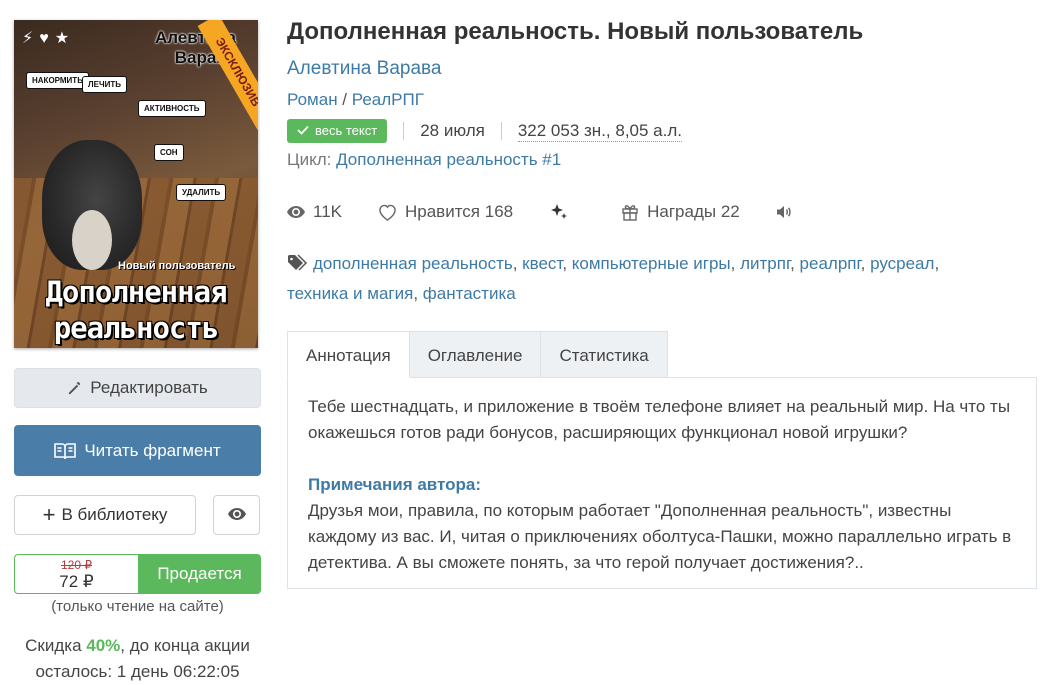 Image resolution: width=1046 pixels, height=685 pixels. What do you see at coordinates (149, 387) in the screenshot?
I see `edit-button-label: Редактировать` at bounding box center [149, 387].